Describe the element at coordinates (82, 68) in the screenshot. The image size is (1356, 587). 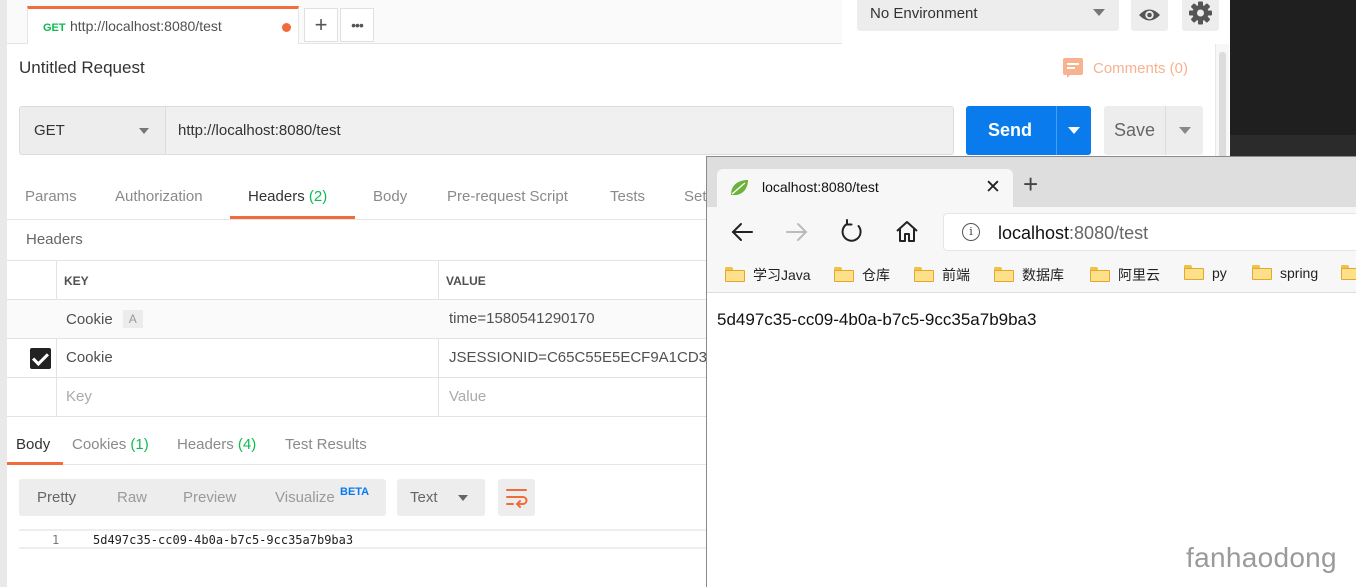
I see `request-title: Untitled Request` at that location.